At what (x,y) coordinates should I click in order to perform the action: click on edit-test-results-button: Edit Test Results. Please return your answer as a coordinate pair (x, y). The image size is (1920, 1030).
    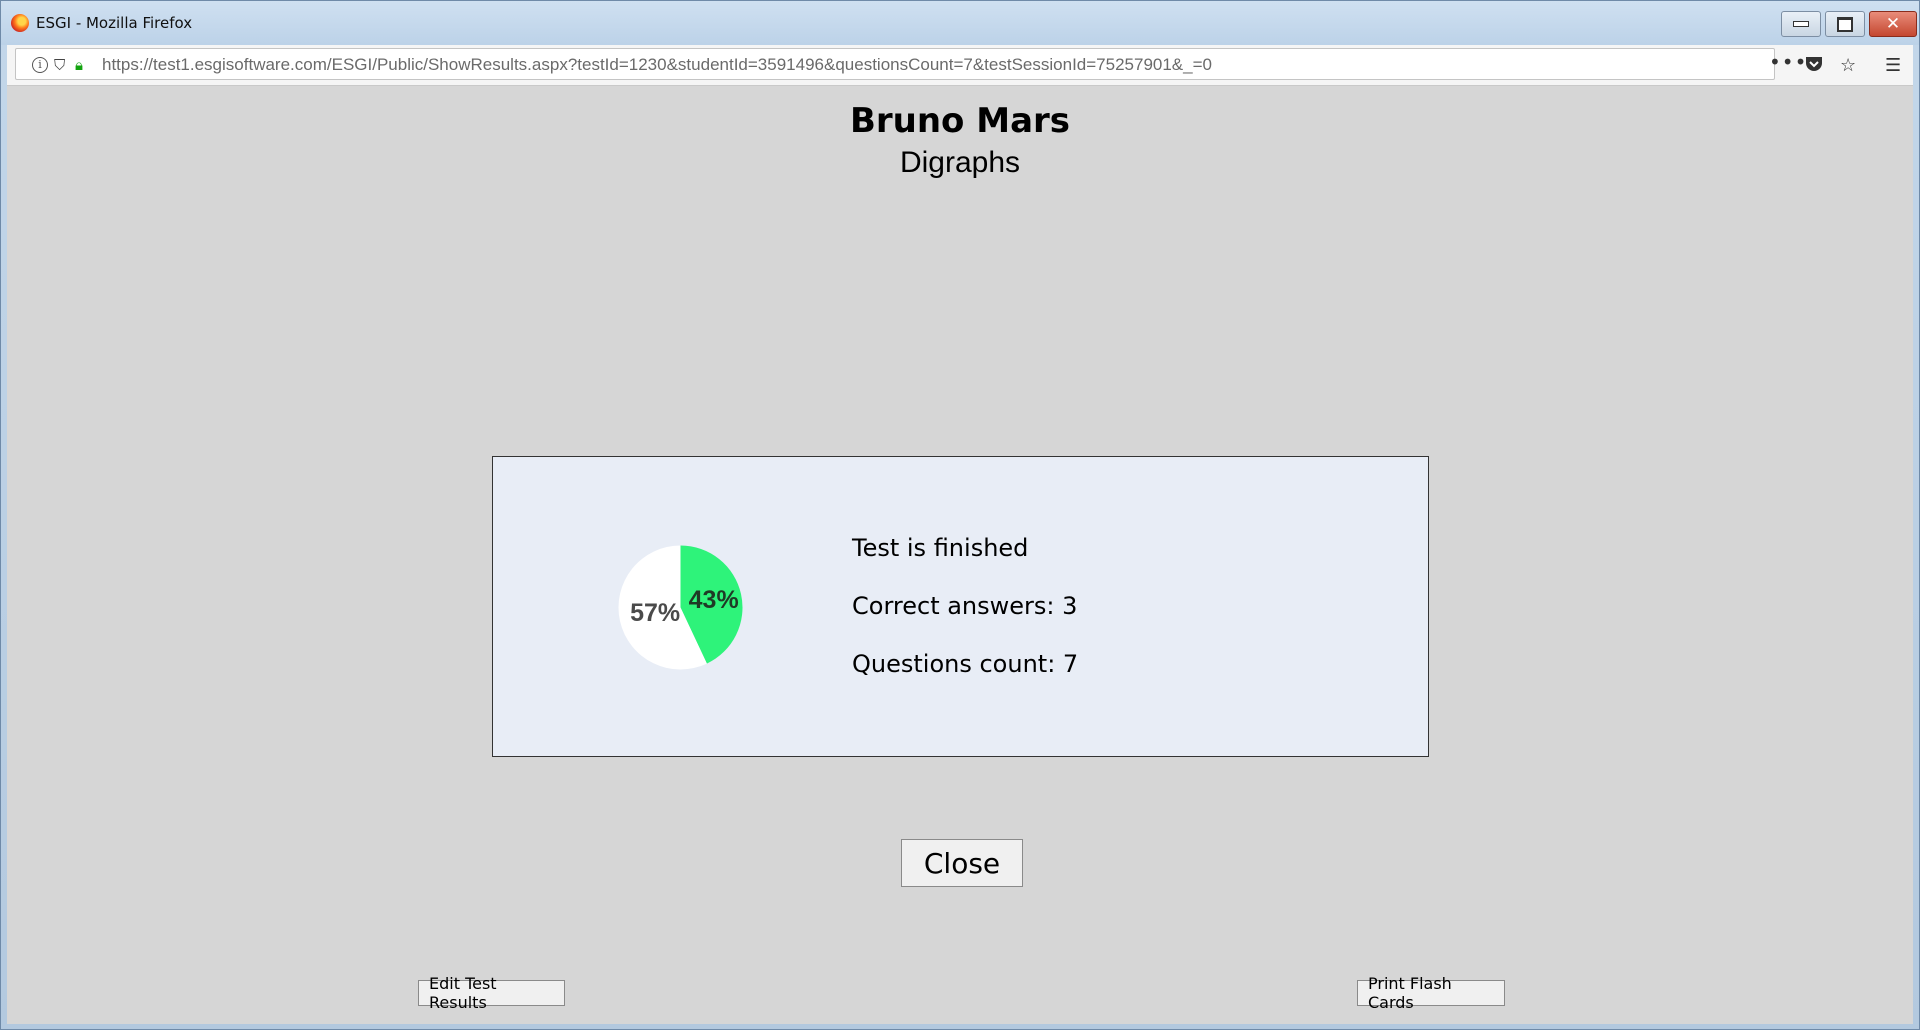
    Looking at the image, I should click on (491, 993).